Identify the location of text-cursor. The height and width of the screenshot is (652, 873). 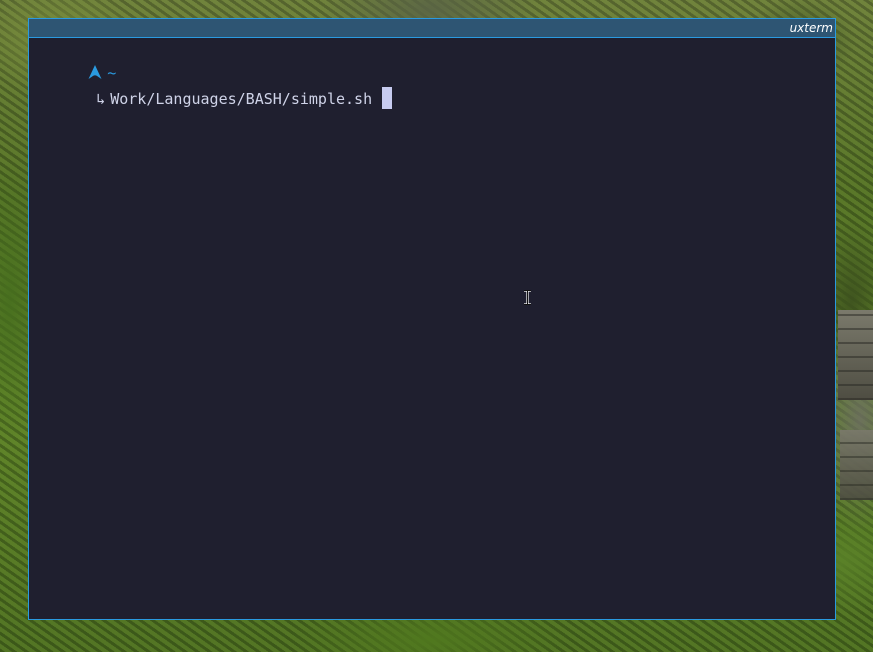
(387, 98).